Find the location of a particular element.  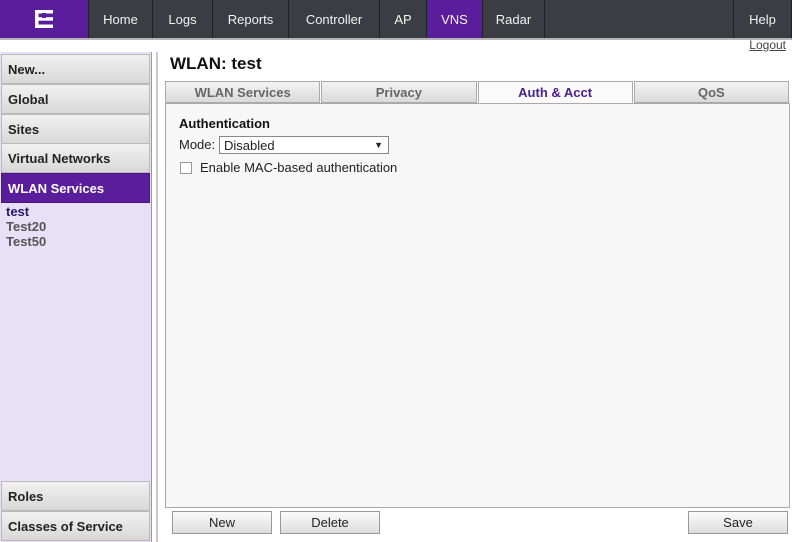

delete-button: Delete is located at coordinates (330, 522).